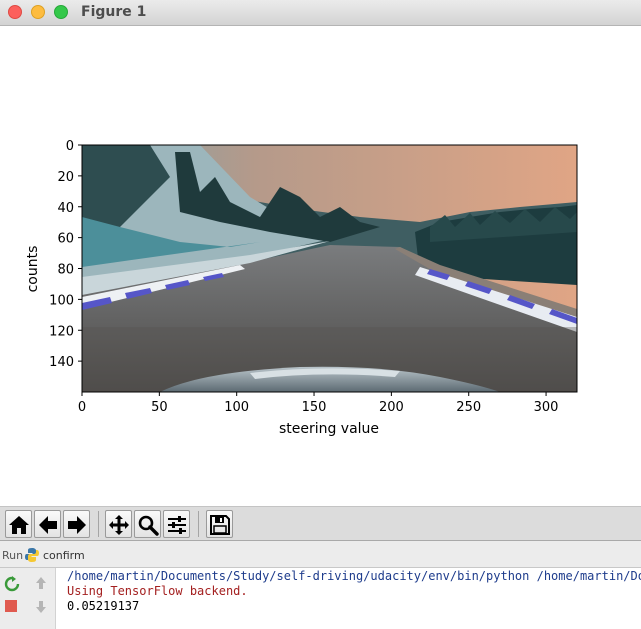  What do you see at coordinates (468, 407) in the screenshot?
I see `x-tick-label: 250` at bounding box center [468, 407].